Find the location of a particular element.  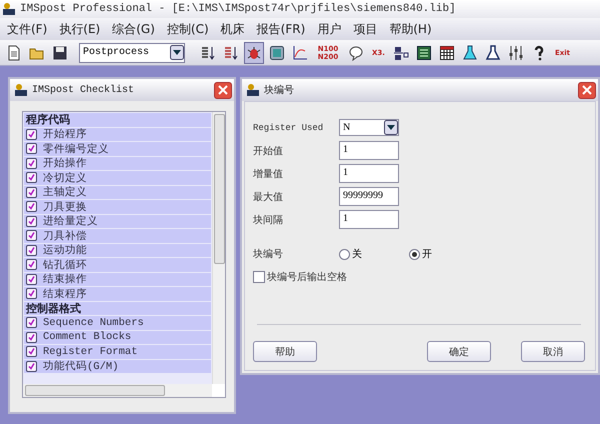

menu-item: 执行(E) is located at coordinates (80, 29).